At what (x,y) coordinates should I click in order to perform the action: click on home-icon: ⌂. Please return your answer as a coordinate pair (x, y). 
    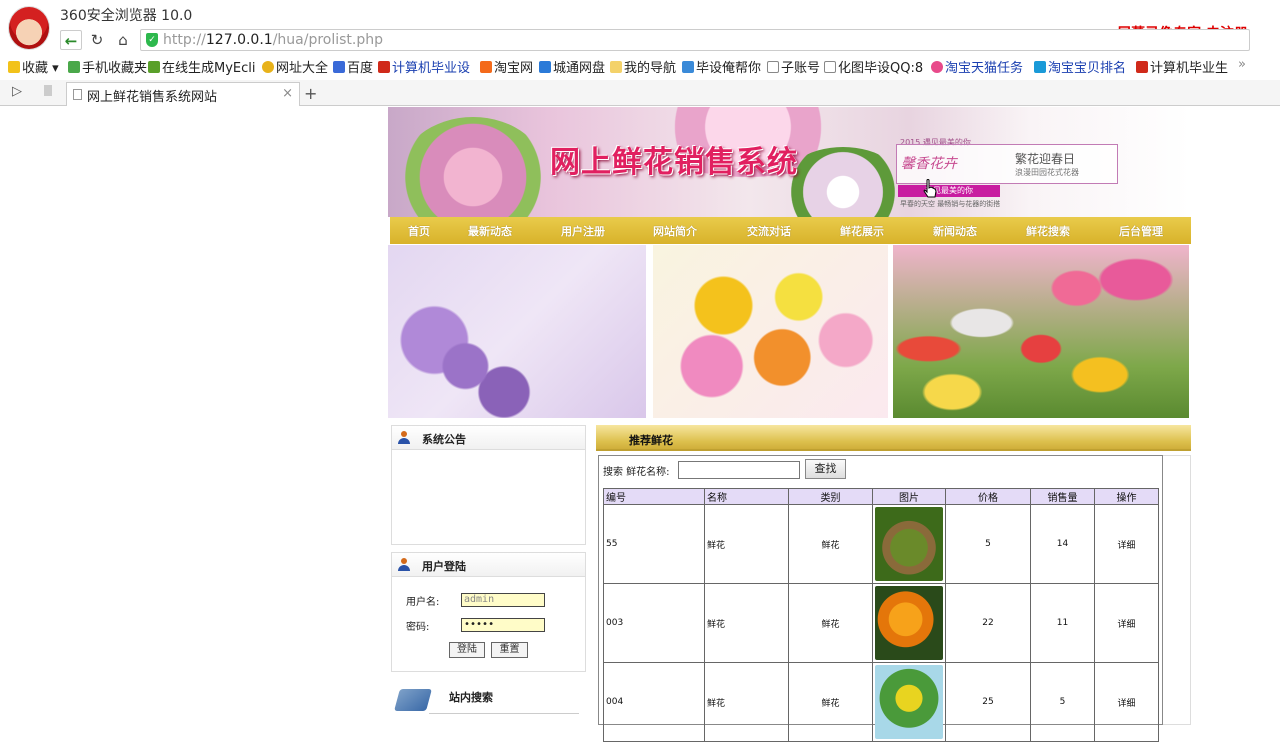
    Looking at the image, I should click on (123, 40).